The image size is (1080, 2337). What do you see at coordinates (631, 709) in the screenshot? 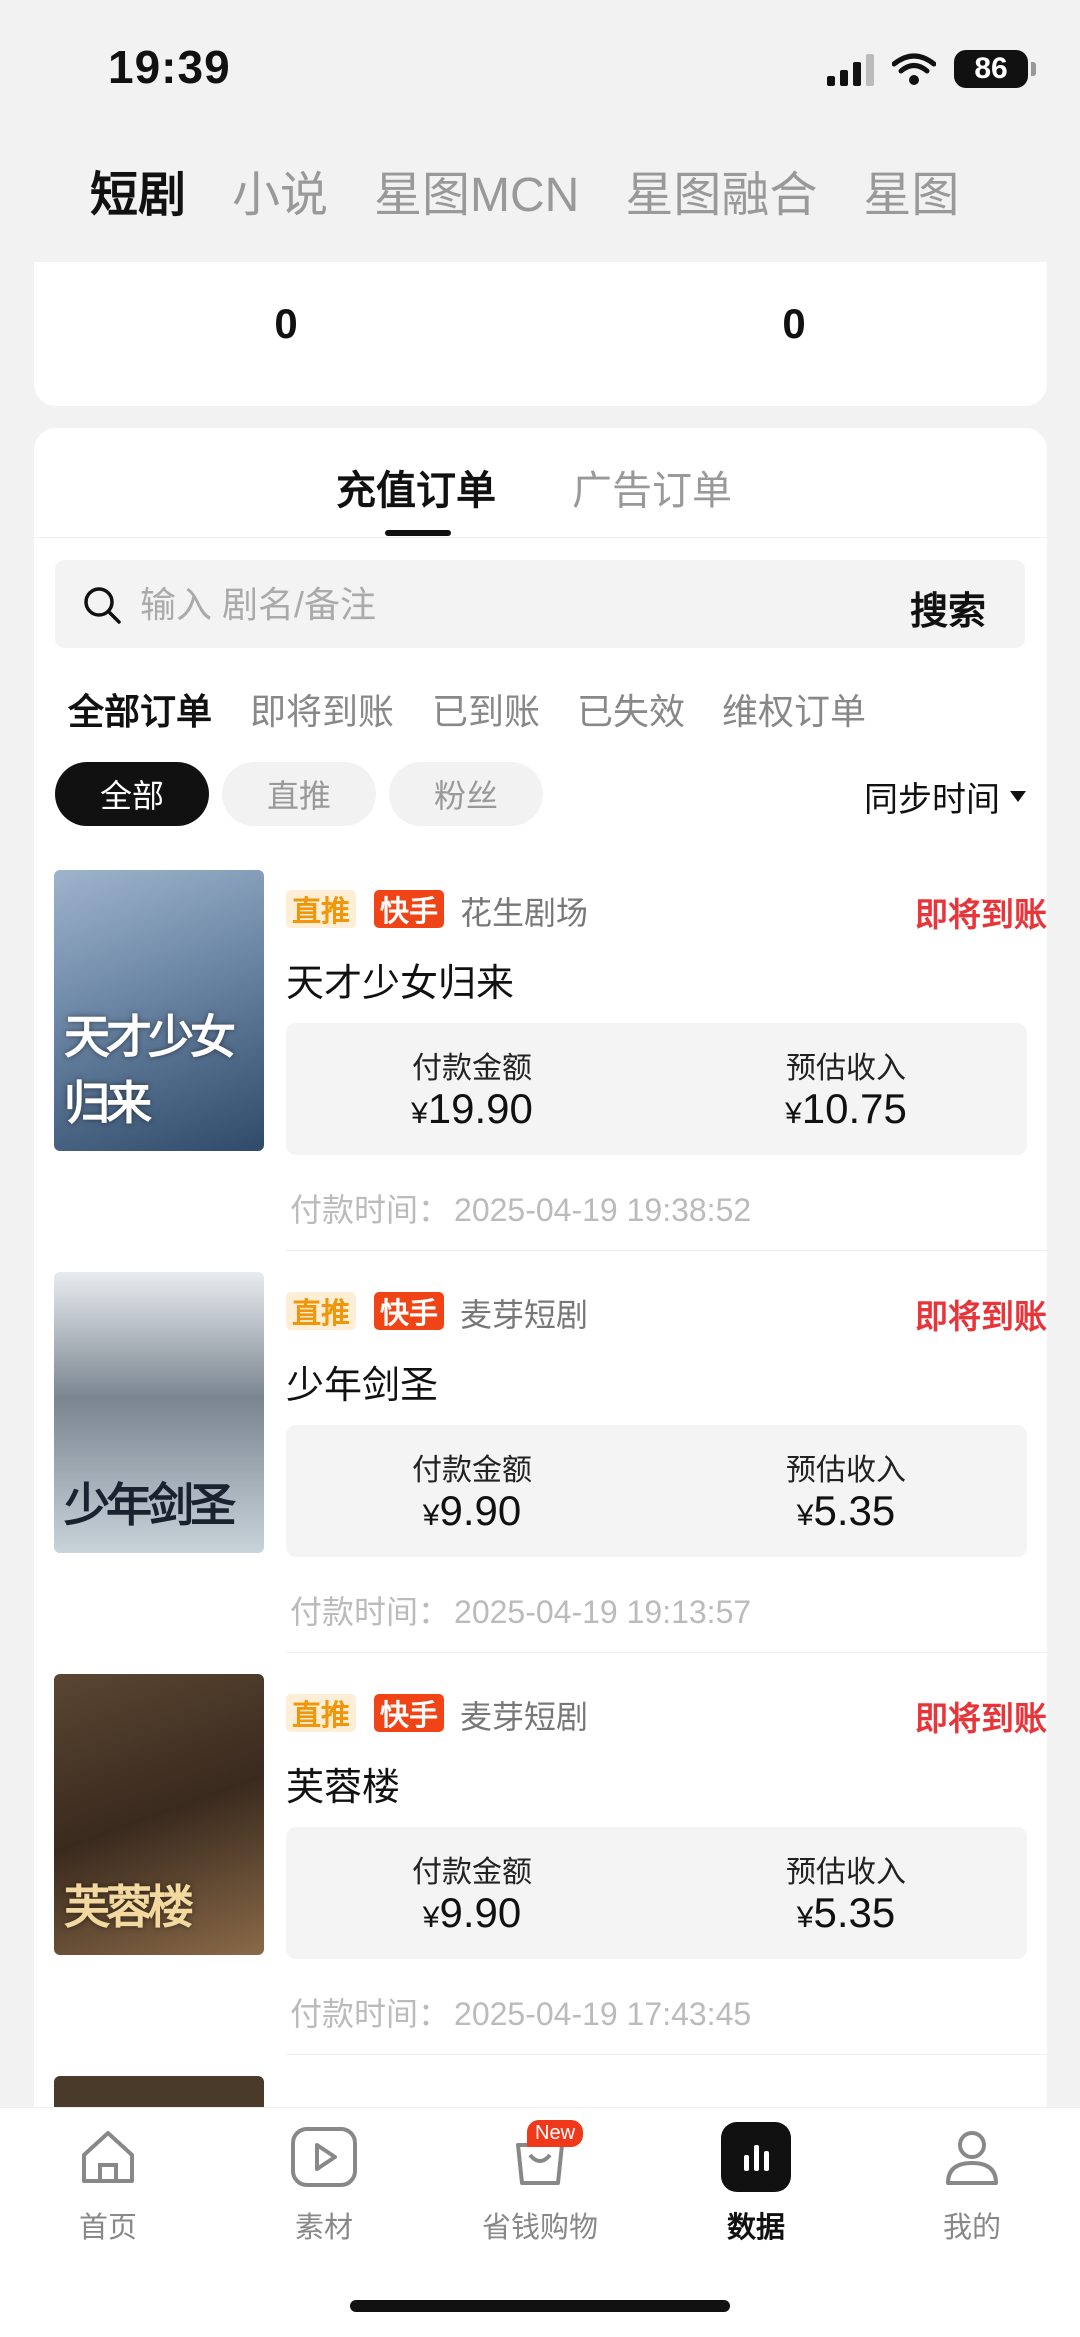
I see `filter-expired: 已失效` at bounding box center [631, 709].